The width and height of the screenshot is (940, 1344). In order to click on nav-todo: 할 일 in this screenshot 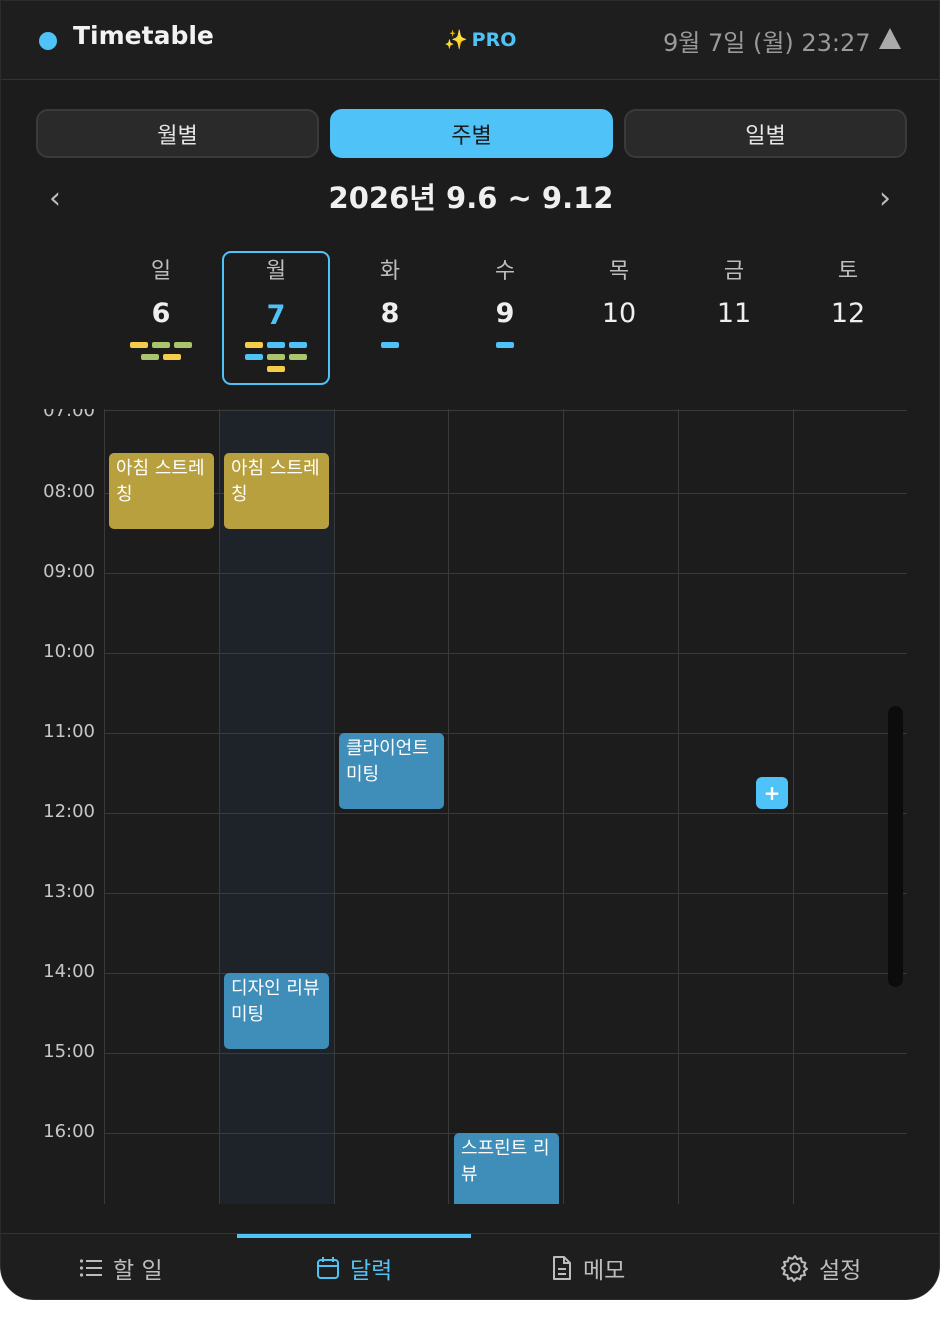, I will do `click(121, 1268)`.